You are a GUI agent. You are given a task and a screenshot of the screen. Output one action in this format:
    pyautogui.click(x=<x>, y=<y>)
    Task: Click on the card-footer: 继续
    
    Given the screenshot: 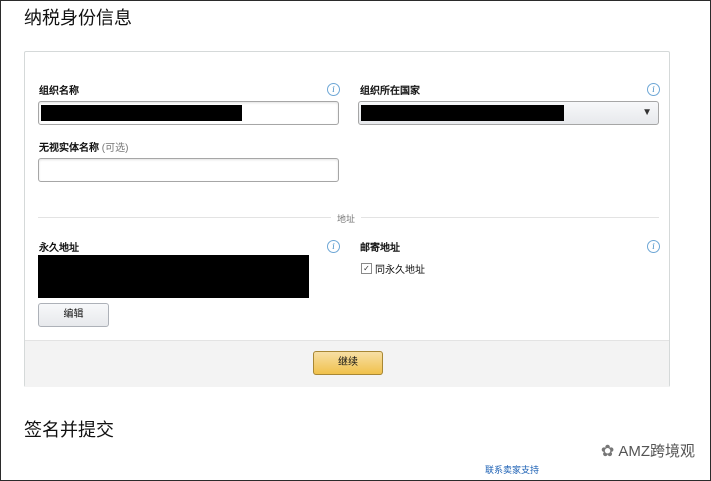 What is the action you would take?
    pyautogui.click(x=347, y=363)
    